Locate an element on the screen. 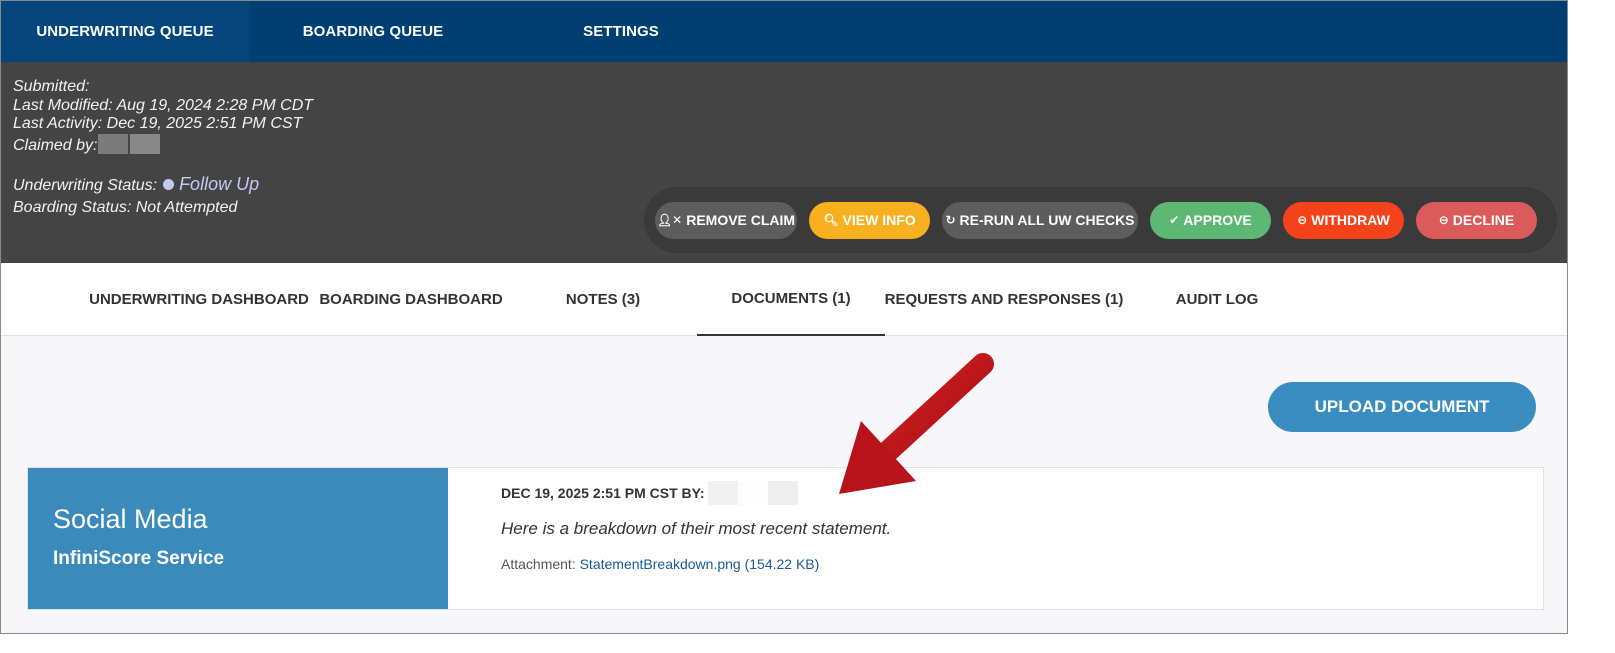  annotation-arrow-icon is located at coordinates (916, 423).